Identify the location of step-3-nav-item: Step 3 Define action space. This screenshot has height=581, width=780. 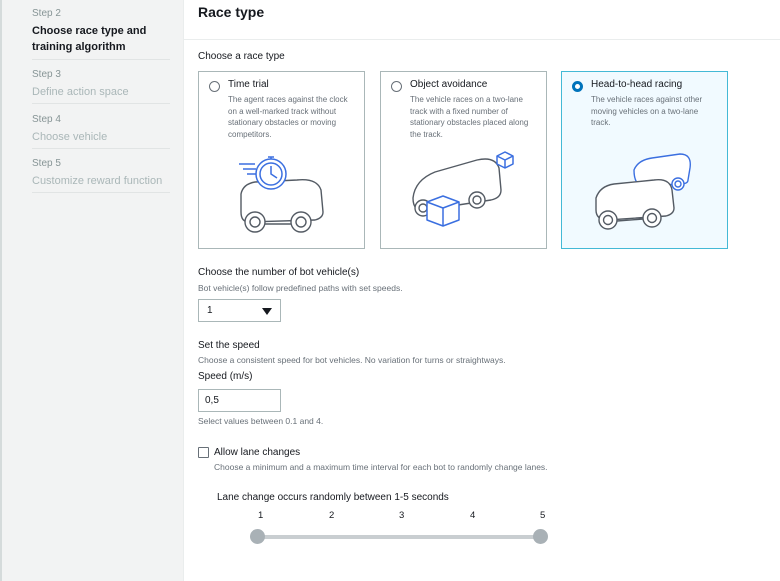
(101, 84).